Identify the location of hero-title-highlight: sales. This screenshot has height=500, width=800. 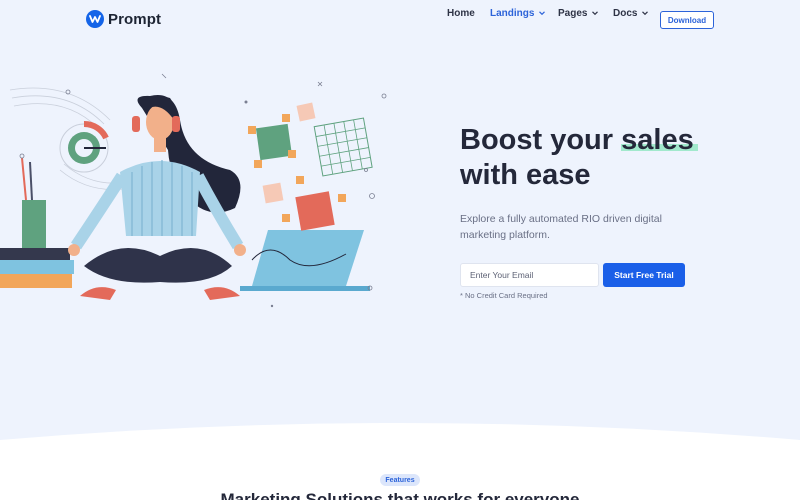
(659, 140).